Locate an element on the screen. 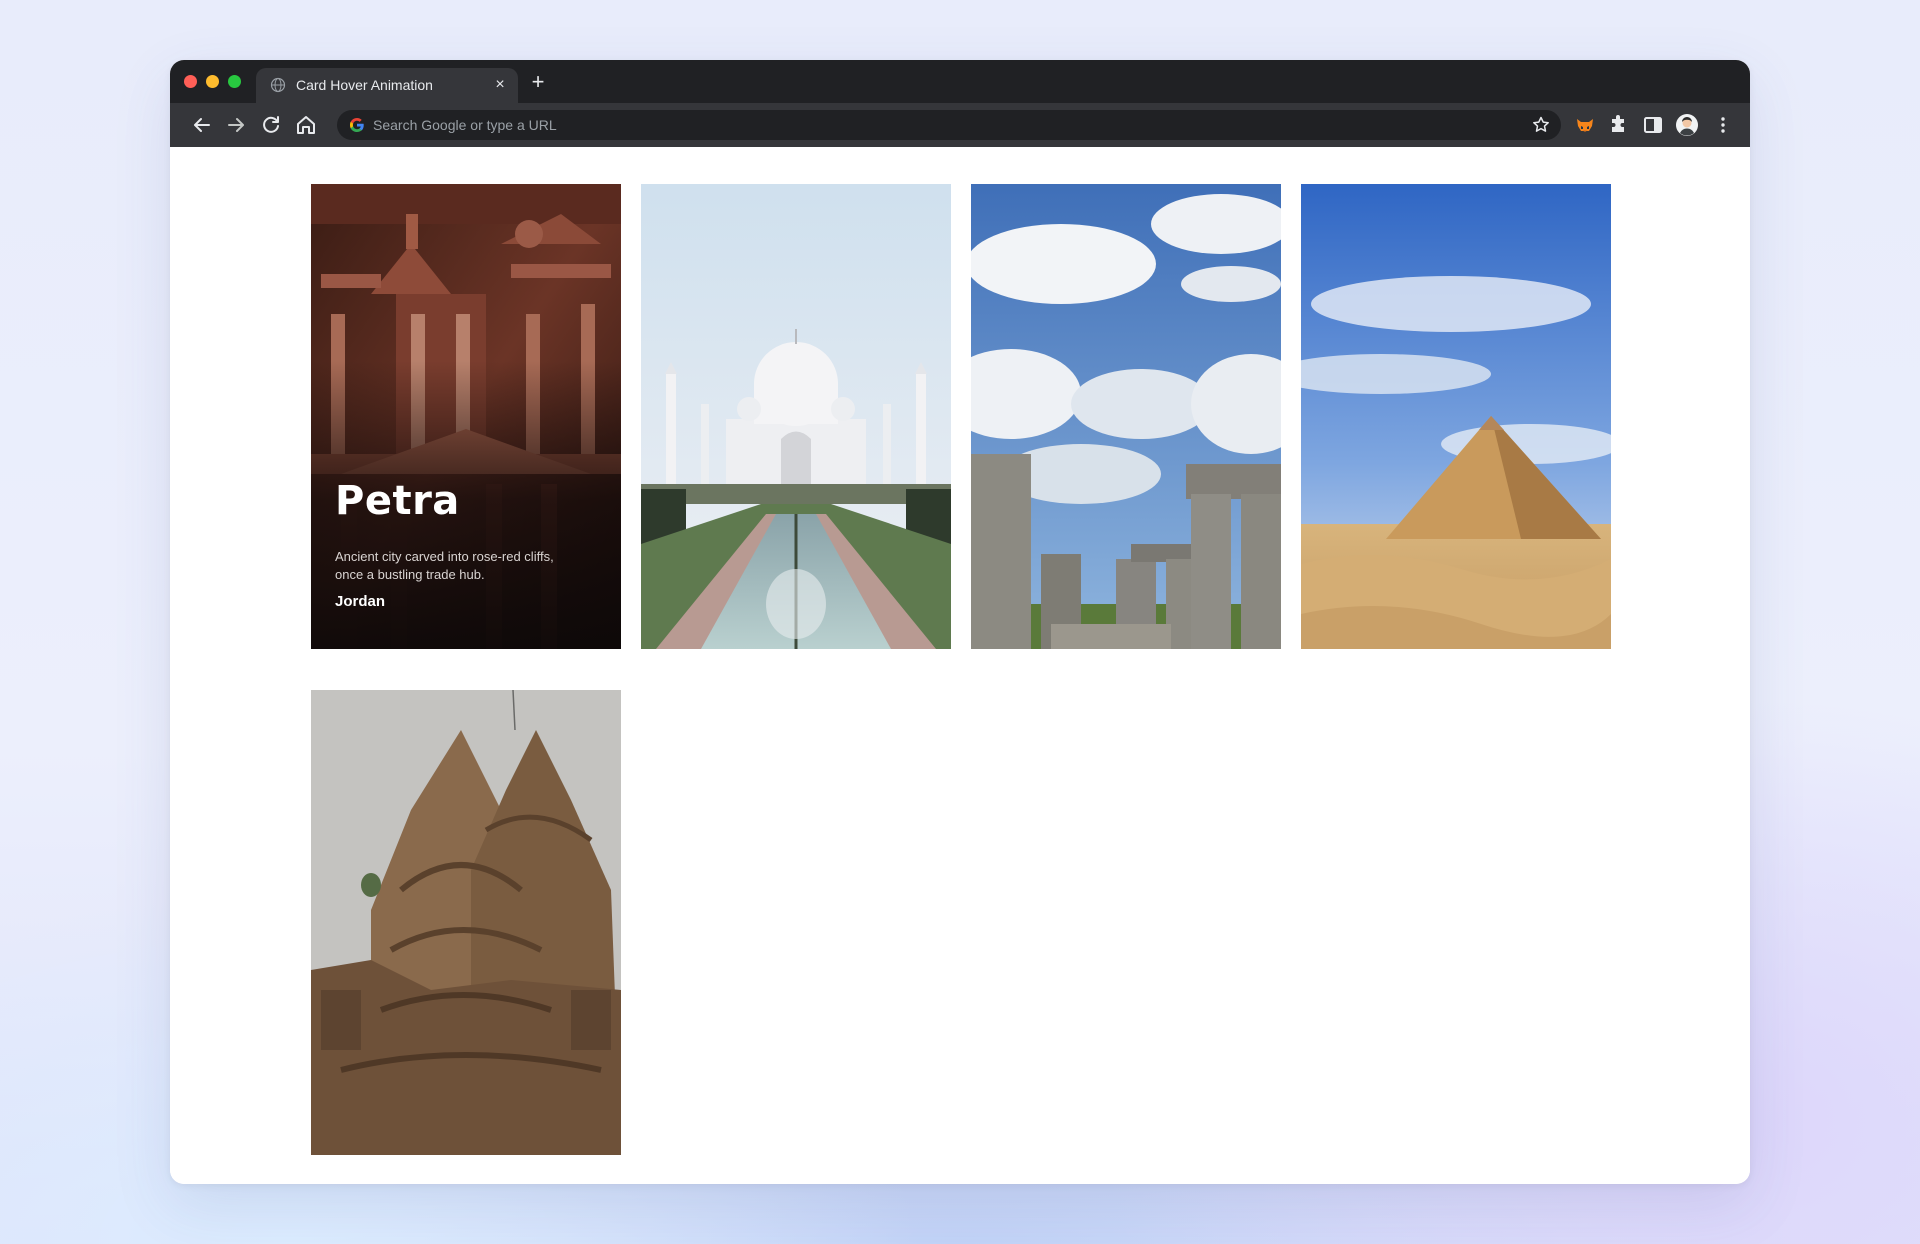 This screenshot has height=1244, width=1920. browser-tab: Card Hover Animation × is located at coordinates (387, 85).